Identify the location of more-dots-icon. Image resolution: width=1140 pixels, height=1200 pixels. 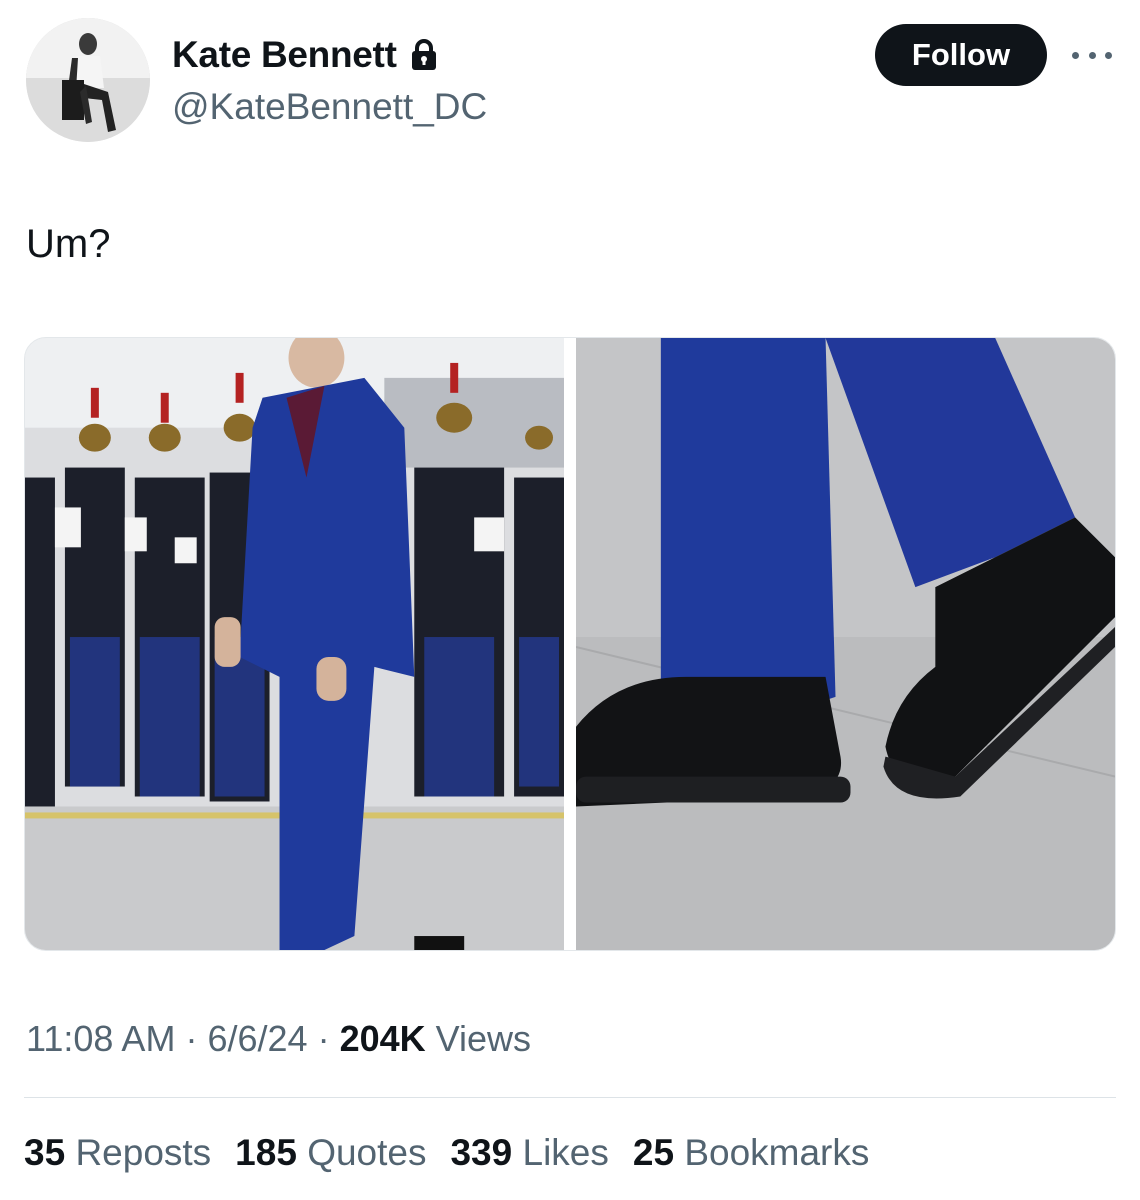
(1092, 55).